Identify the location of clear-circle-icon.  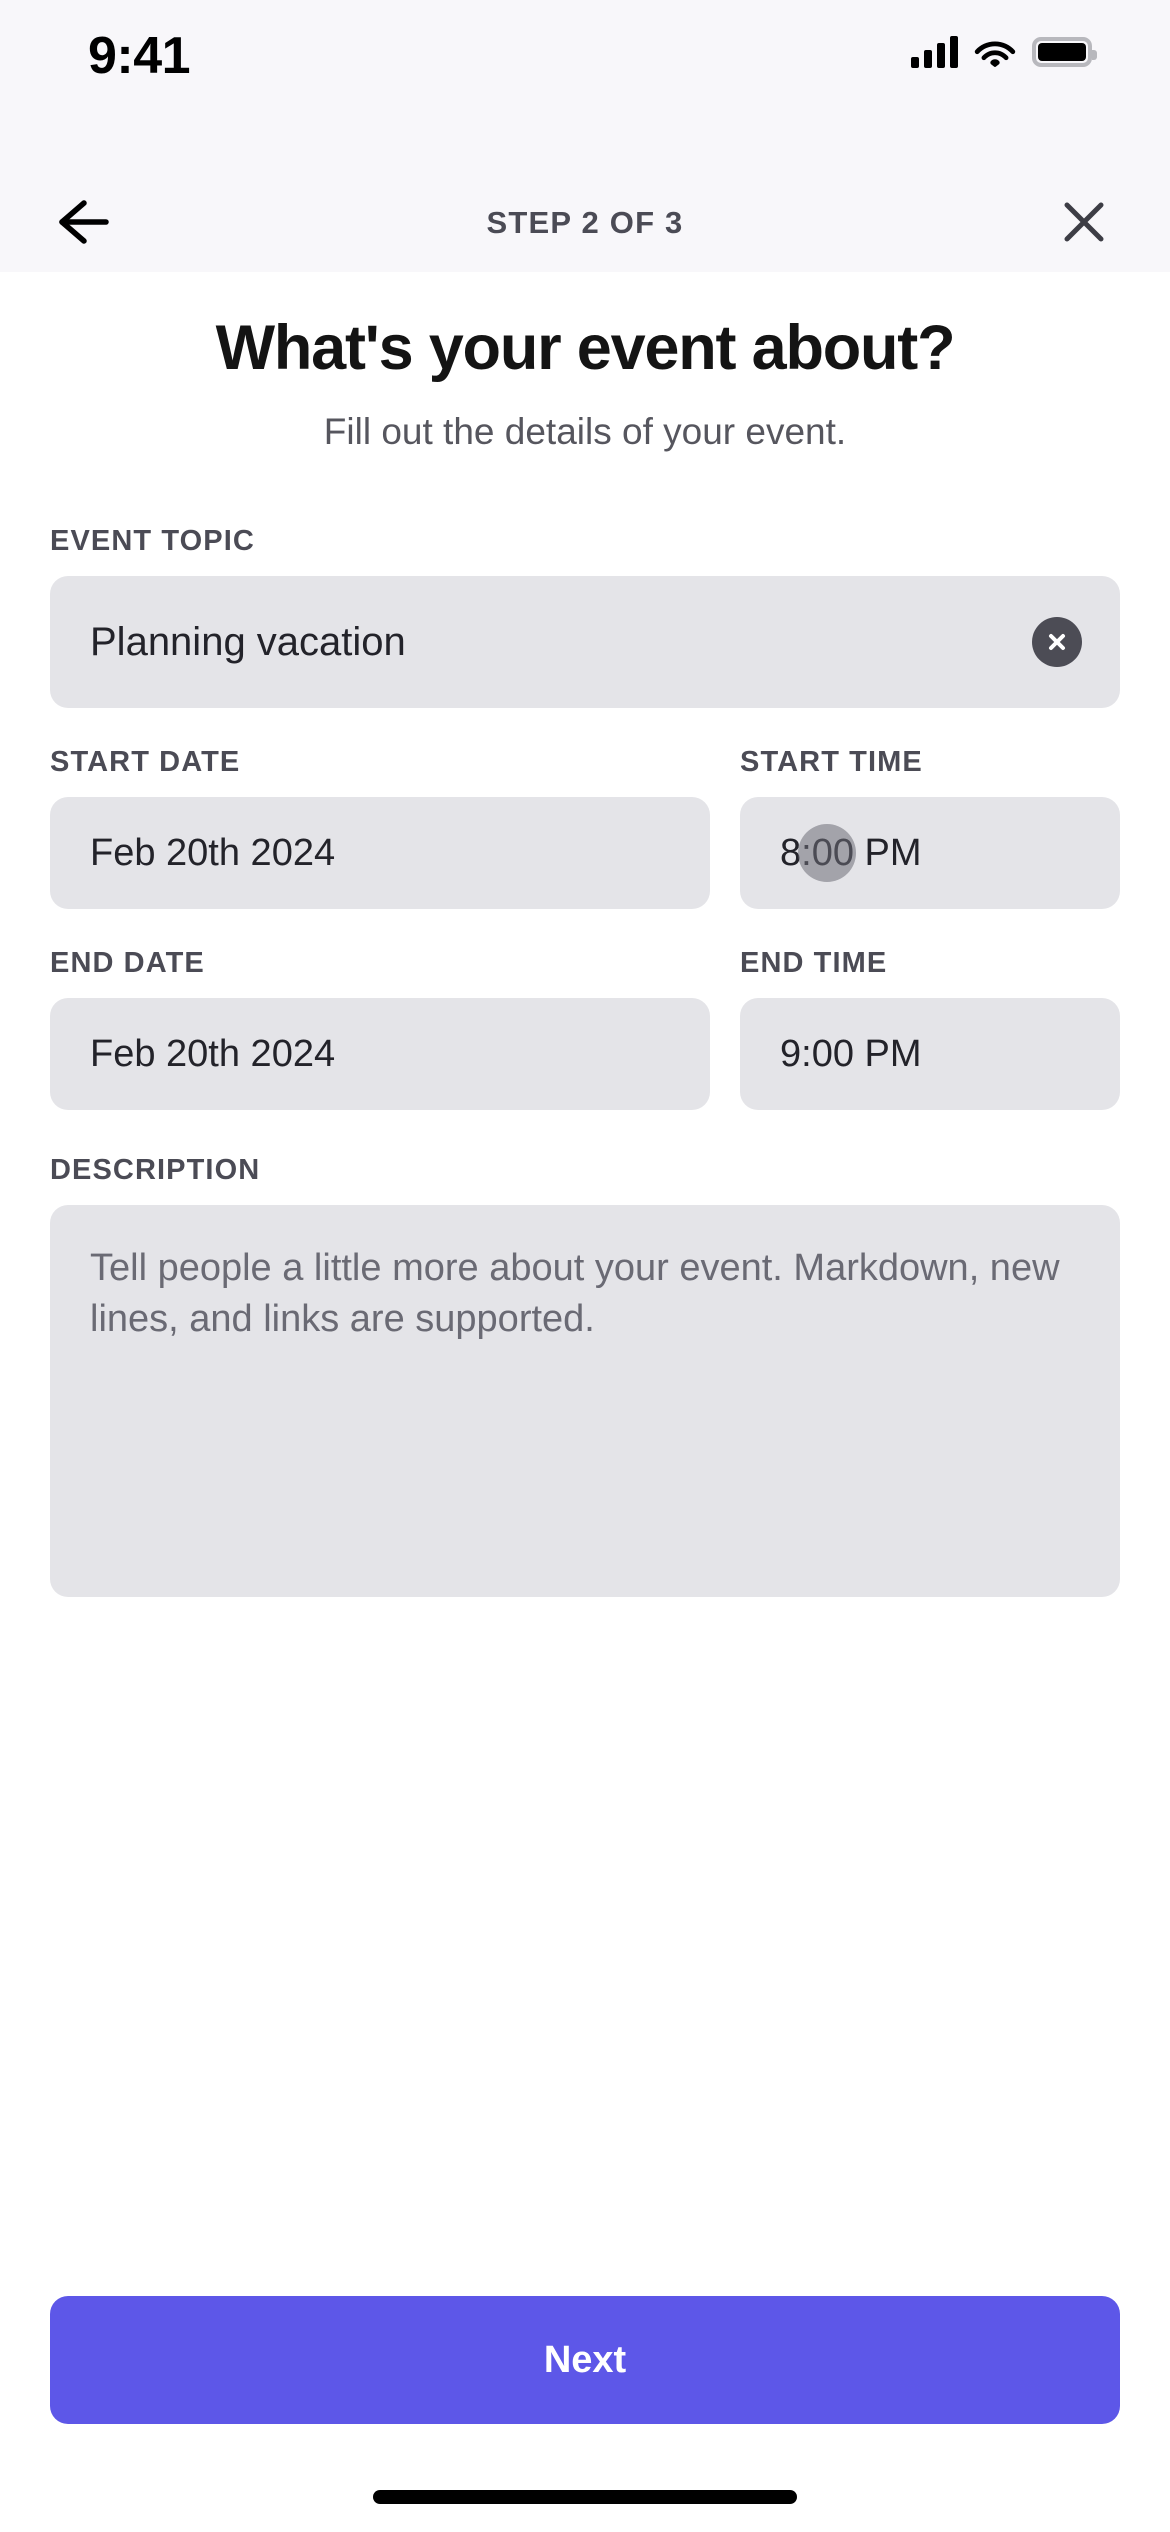
(1057, 642).